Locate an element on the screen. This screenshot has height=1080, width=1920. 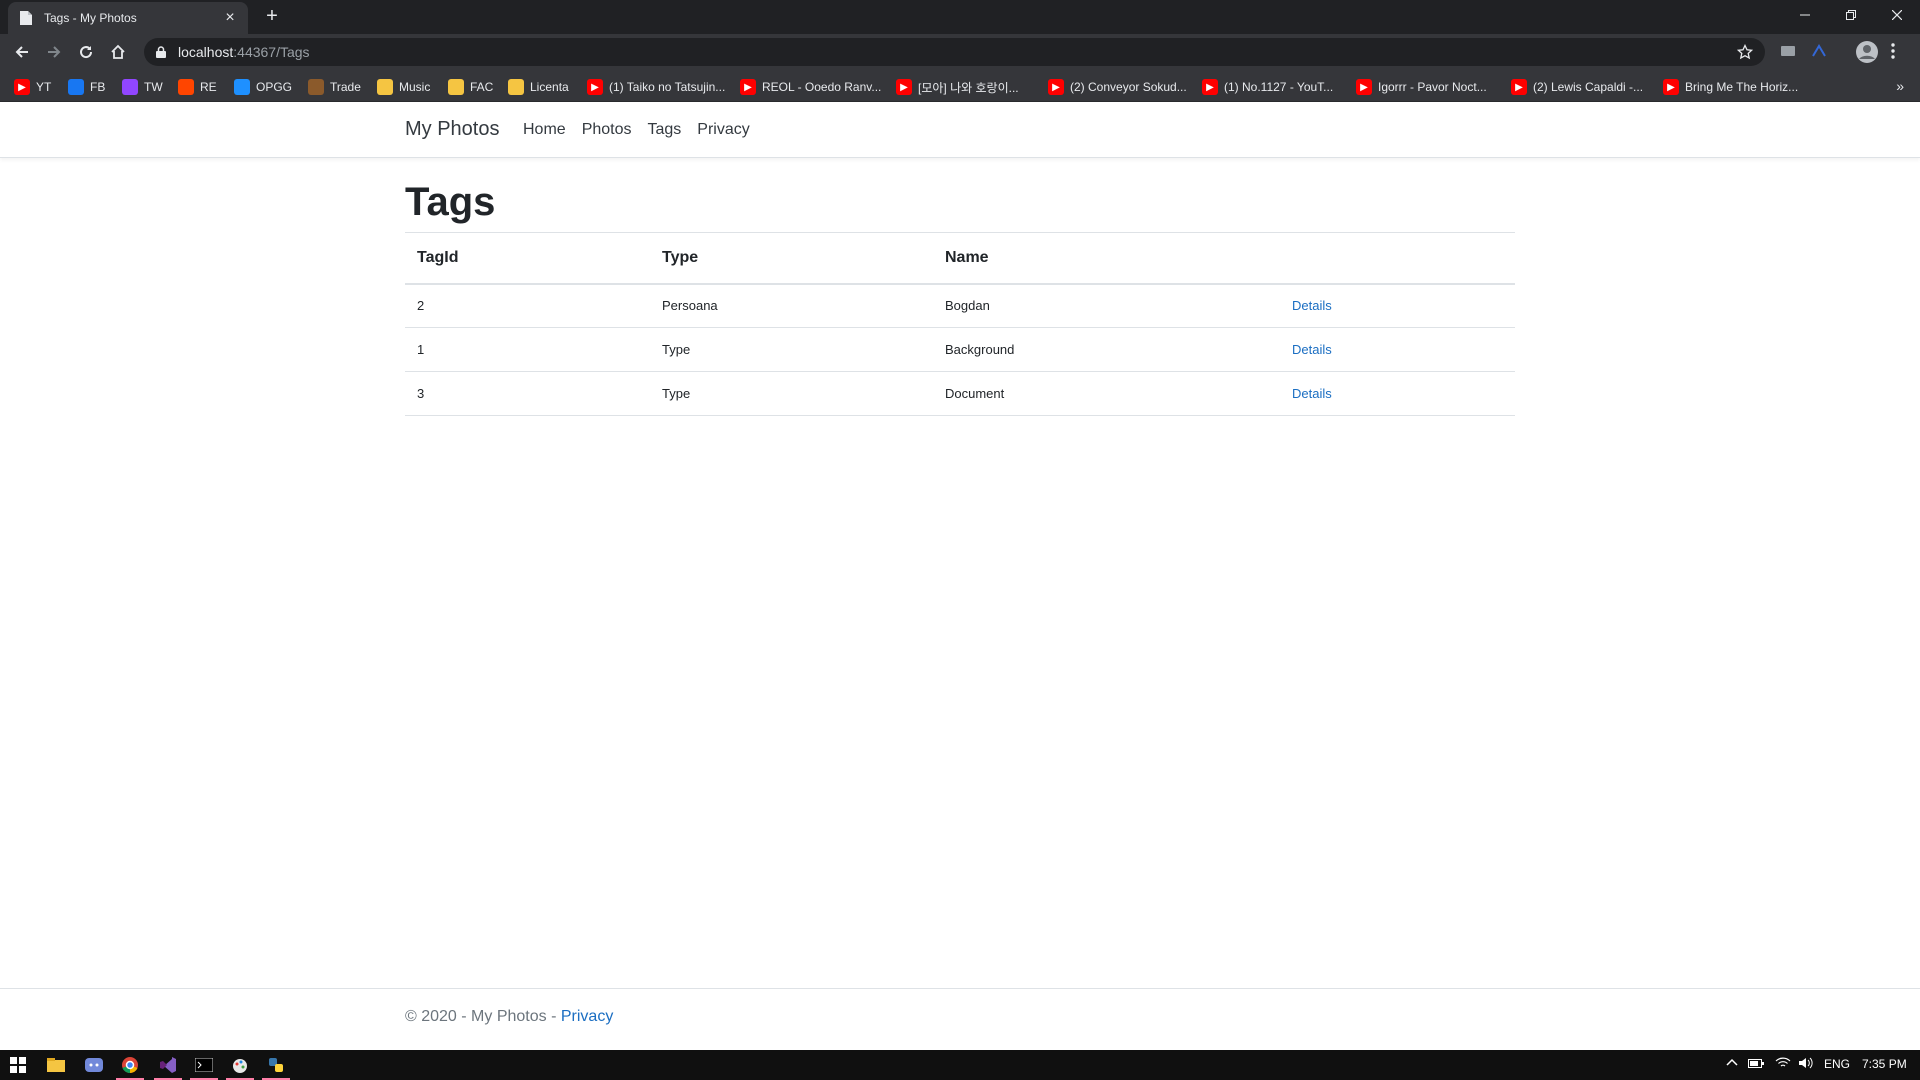
lock-icon is located at coordinates (161, 52).